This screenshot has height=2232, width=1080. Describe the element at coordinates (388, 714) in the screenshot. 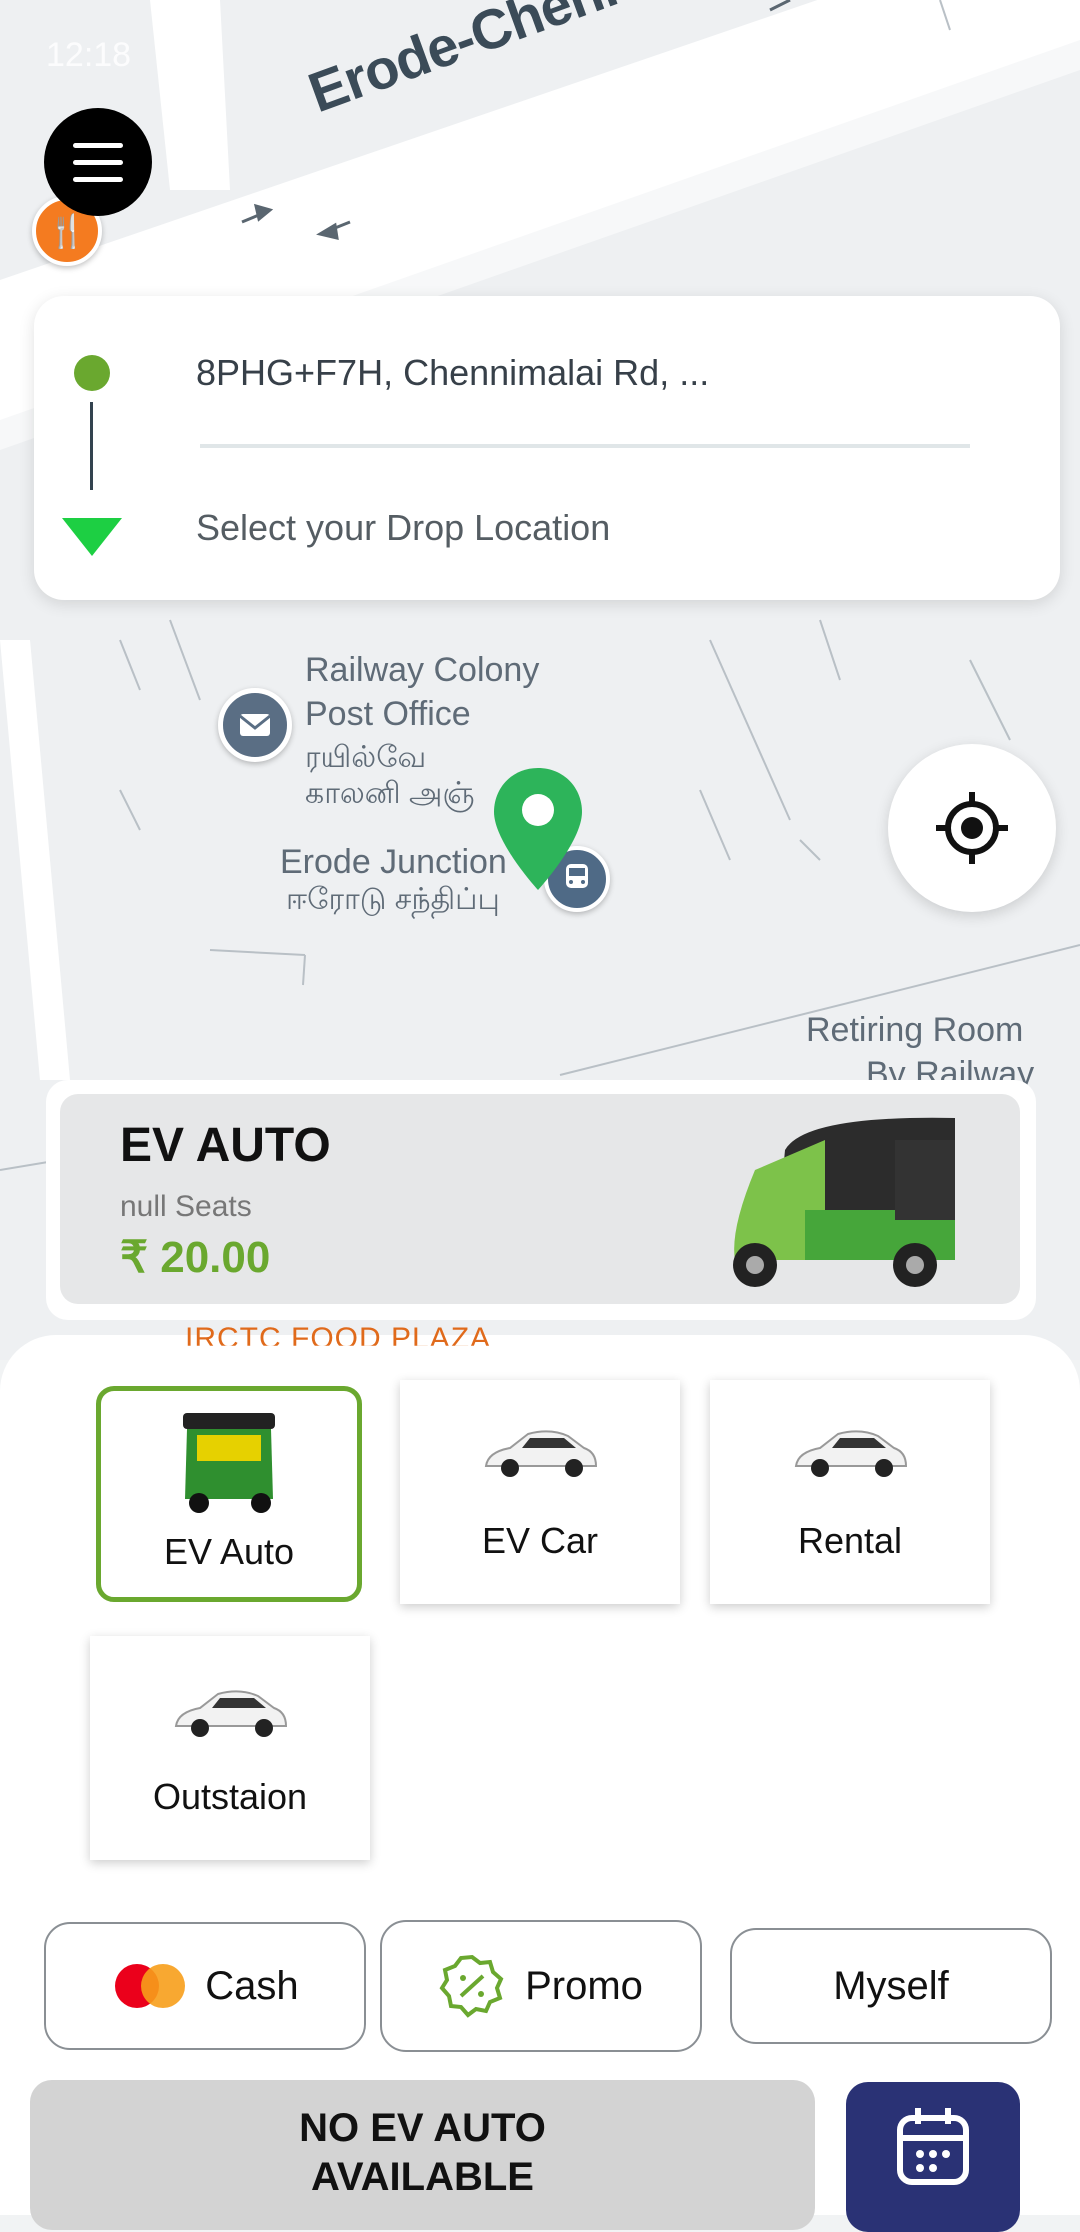

I see `poi-post-office-l2: Post Office` at that location.